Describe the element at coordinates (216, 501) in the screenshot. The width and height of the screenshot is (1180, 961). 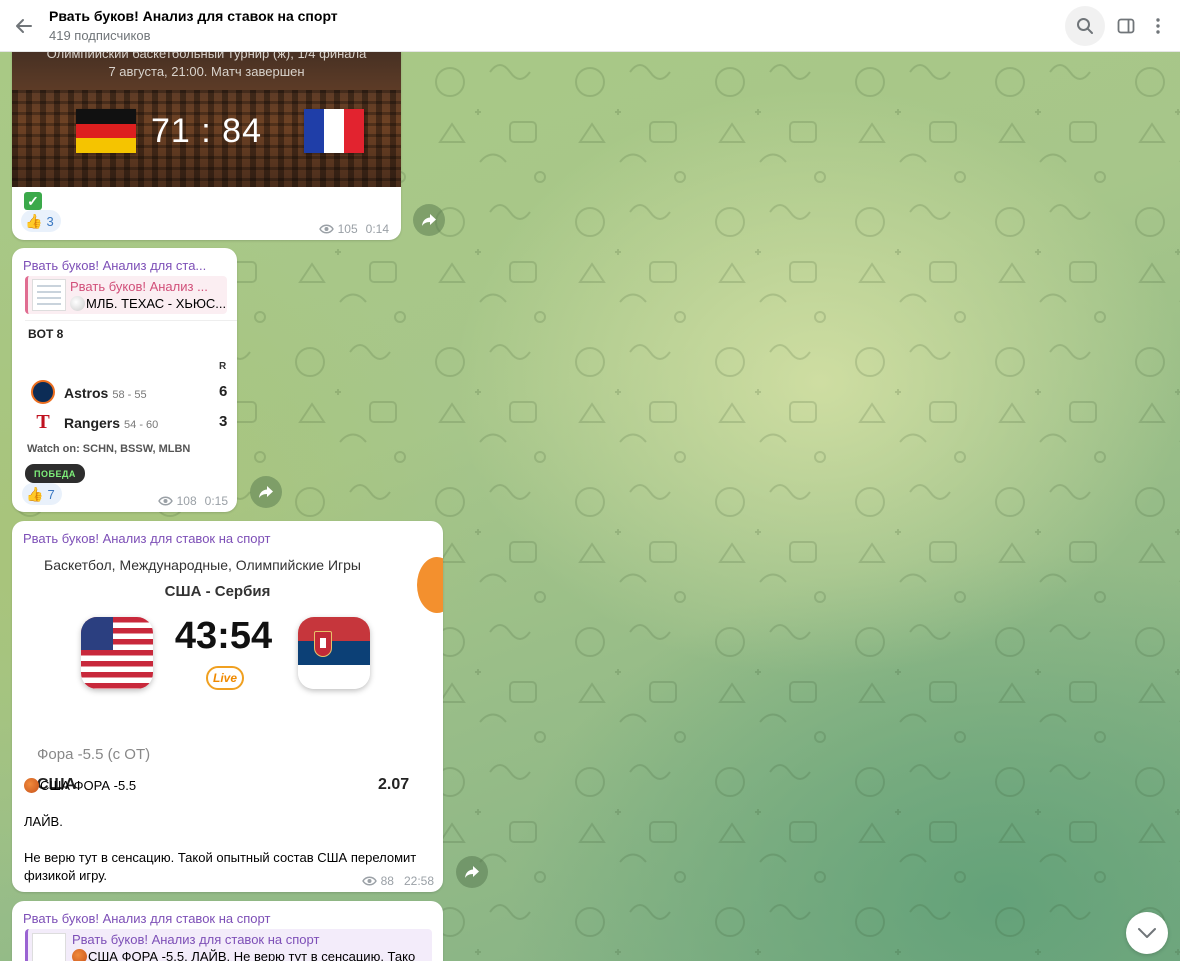
I see `message-time: 0:15` at that location.